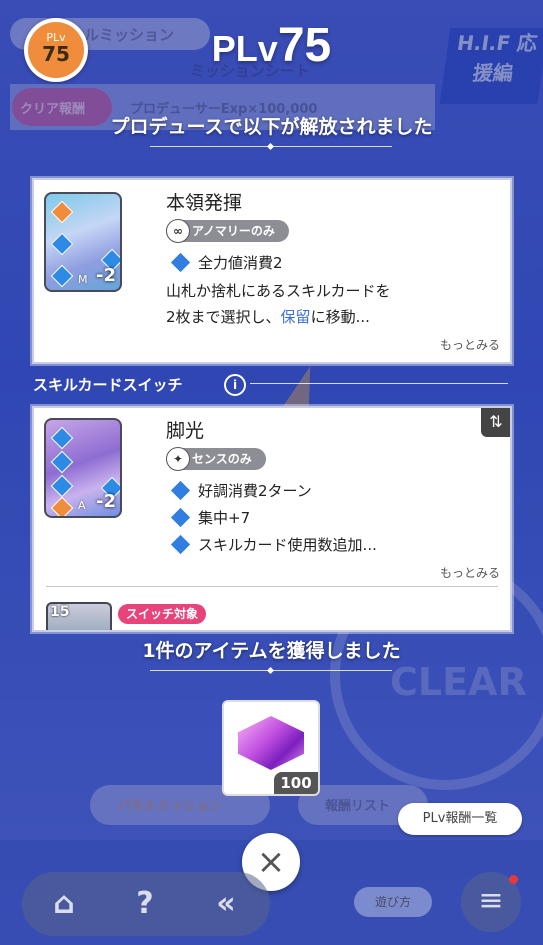  What do you see at coordinates (226, 904) in the screenshot?
I see `back-icon: «` at bounding box center [226, 904].